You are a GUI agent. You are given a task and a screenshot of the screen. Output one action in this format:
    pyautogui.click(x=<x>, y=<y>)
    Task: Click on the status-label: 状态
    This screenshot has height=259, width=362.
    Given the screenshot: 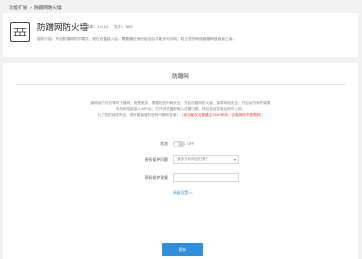 What is the action you would take?
    pyautogui.click(x=164, y=143)
    